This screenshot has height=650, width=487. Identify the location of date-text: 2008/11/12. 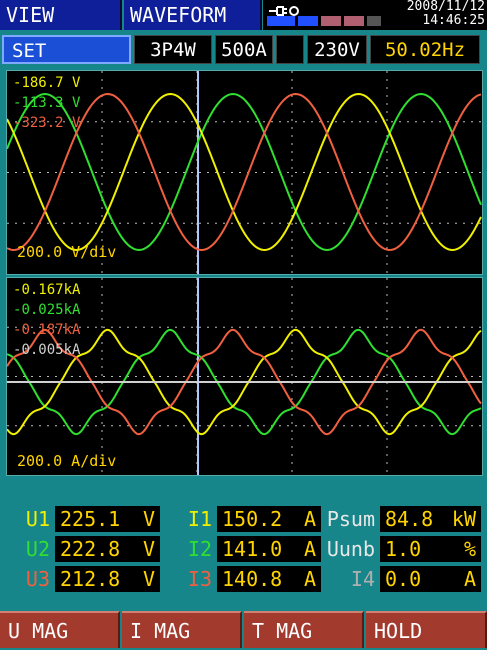
(445, 7).